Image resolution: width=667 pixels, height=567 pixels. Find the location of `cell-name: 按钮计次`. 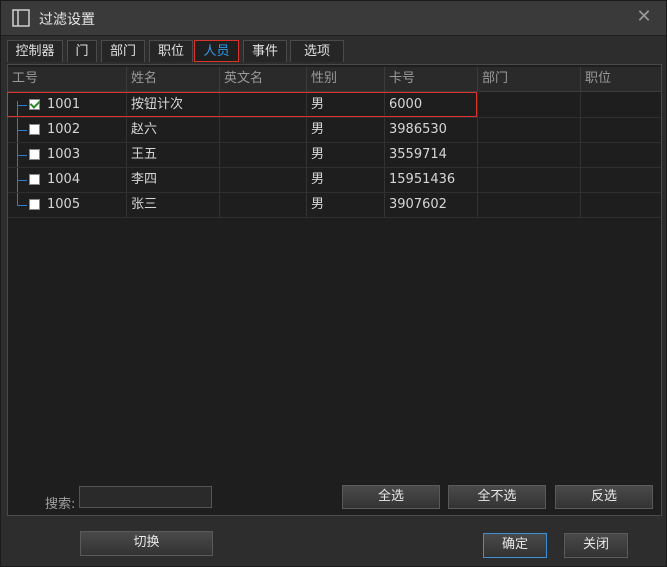

cell-name: 按钮计次 is located at coordinates (173, 105).